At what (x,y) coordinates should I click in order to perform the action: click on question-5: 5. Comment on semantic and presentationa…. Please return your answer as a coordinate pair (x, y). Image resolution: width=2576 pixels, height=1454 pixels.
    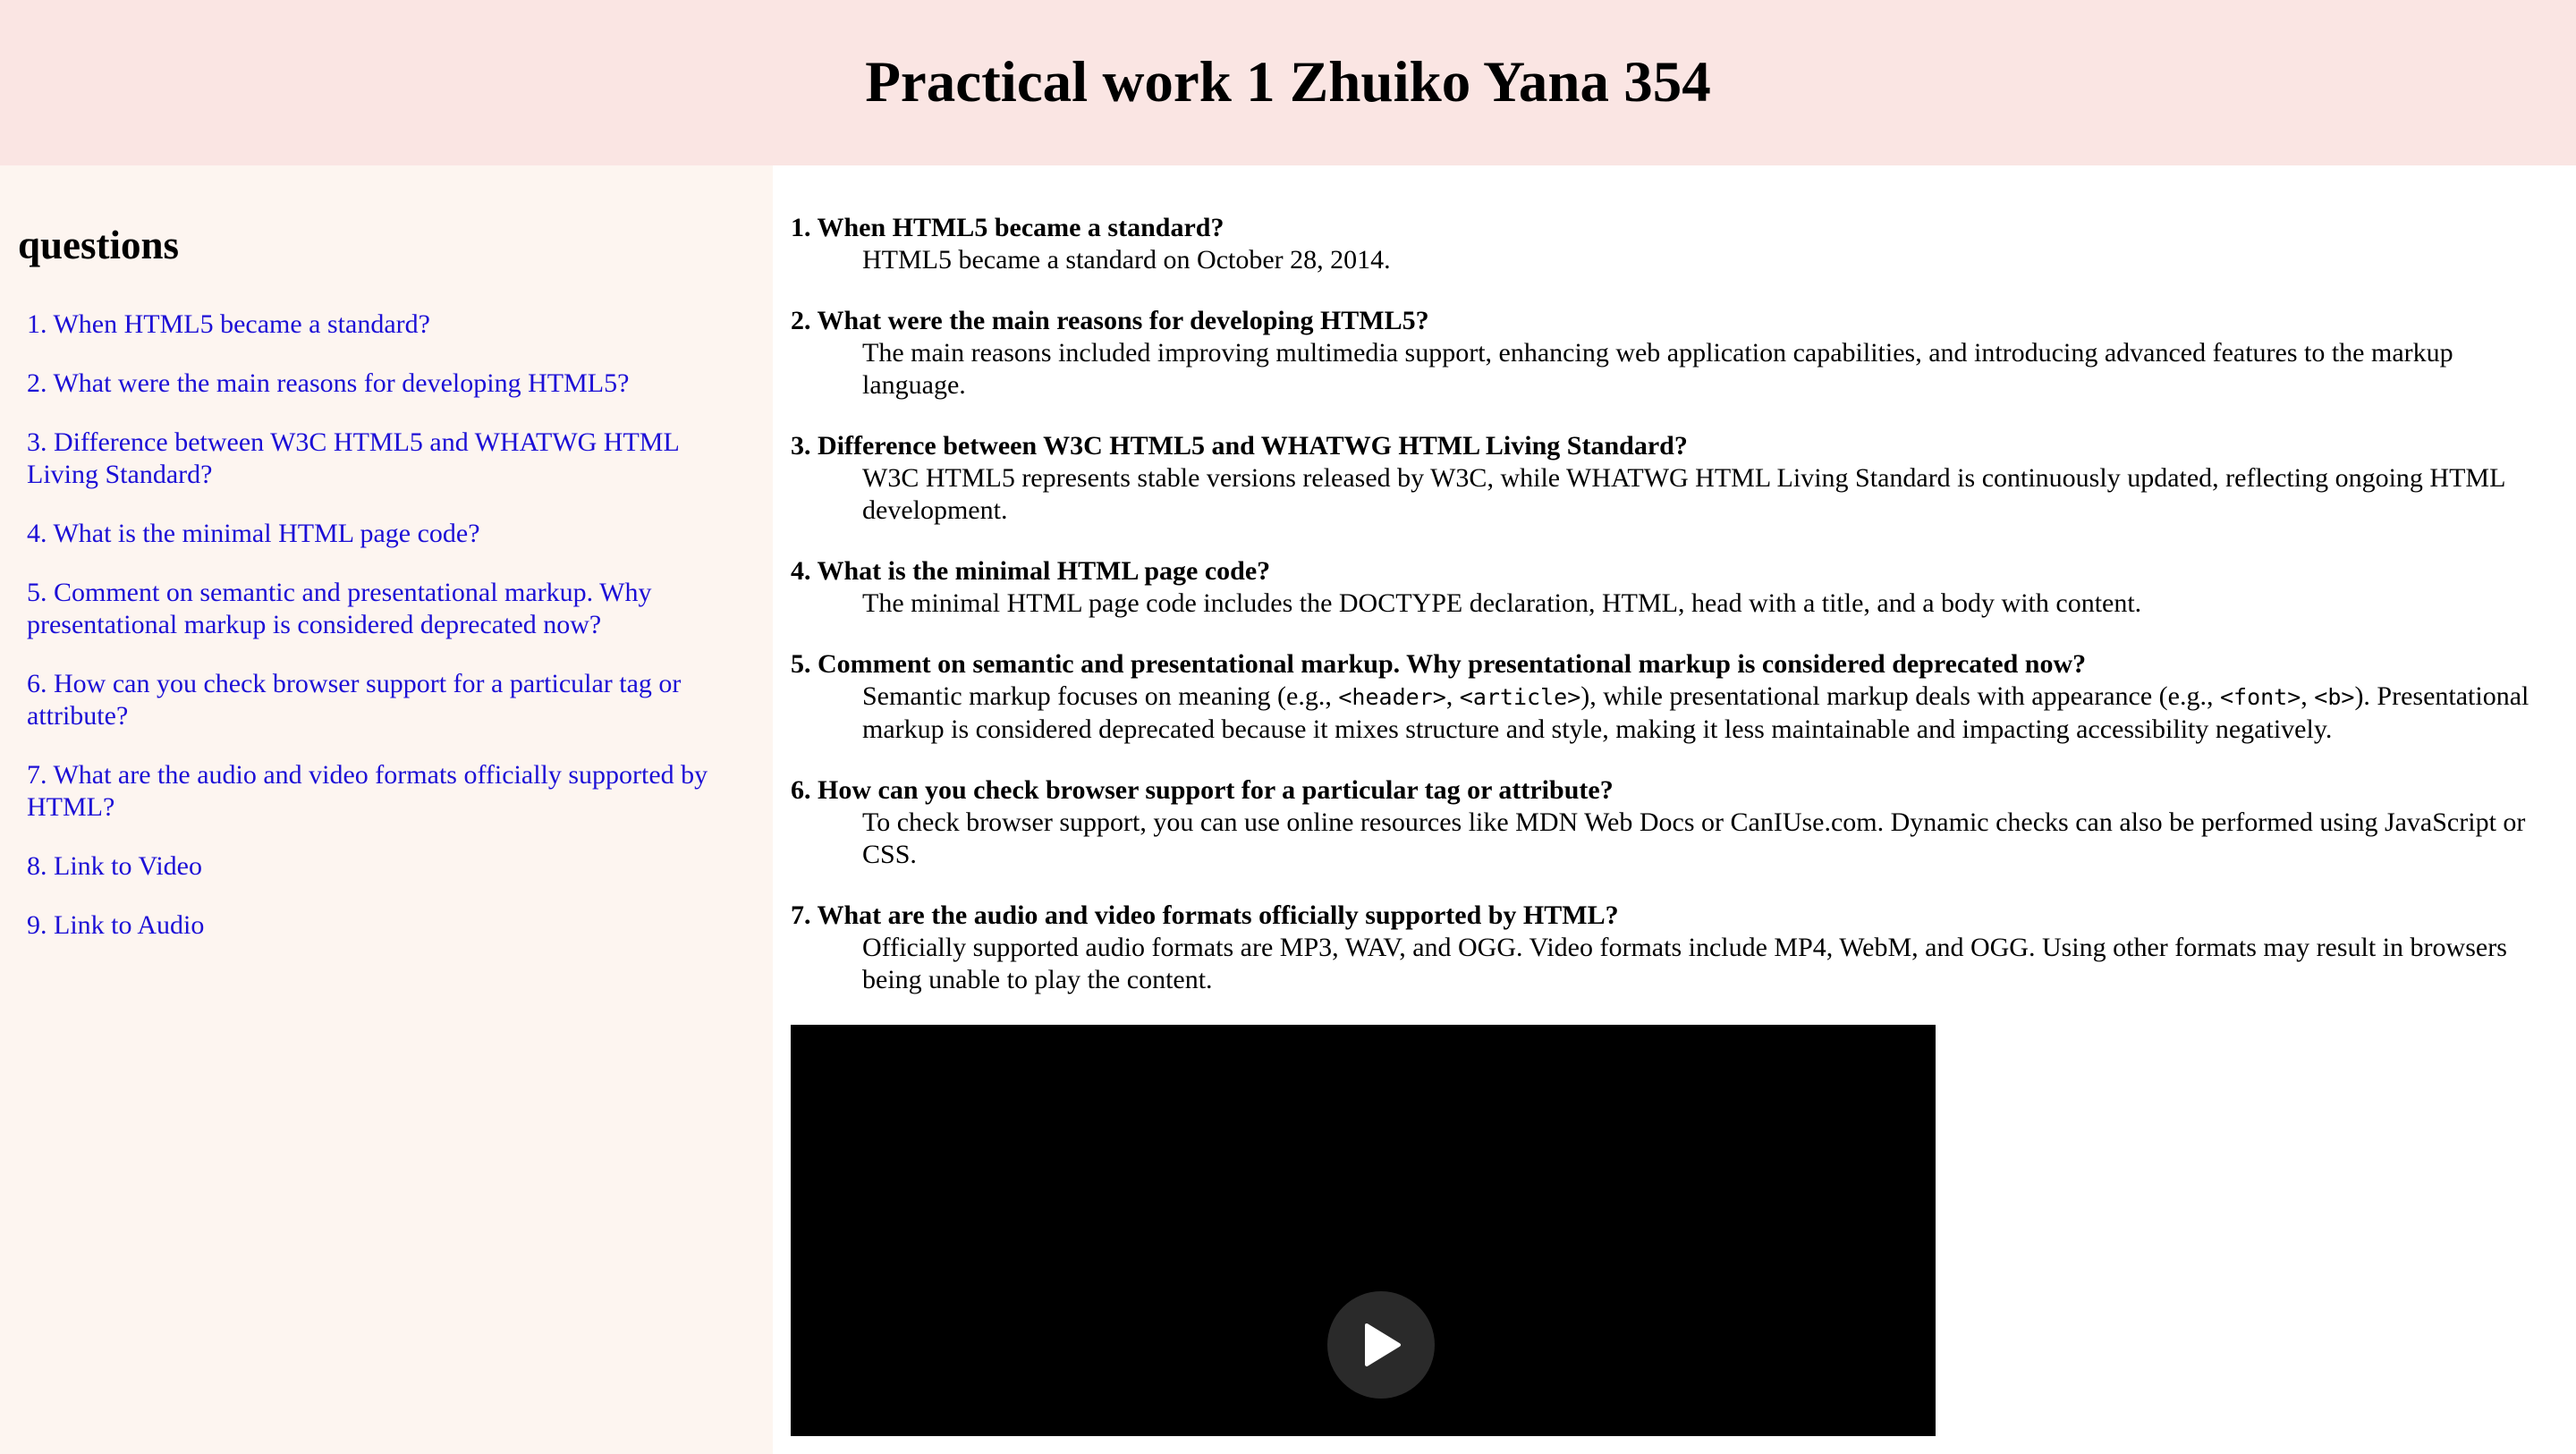
    Looking at the image, I should click on (1439, 664).